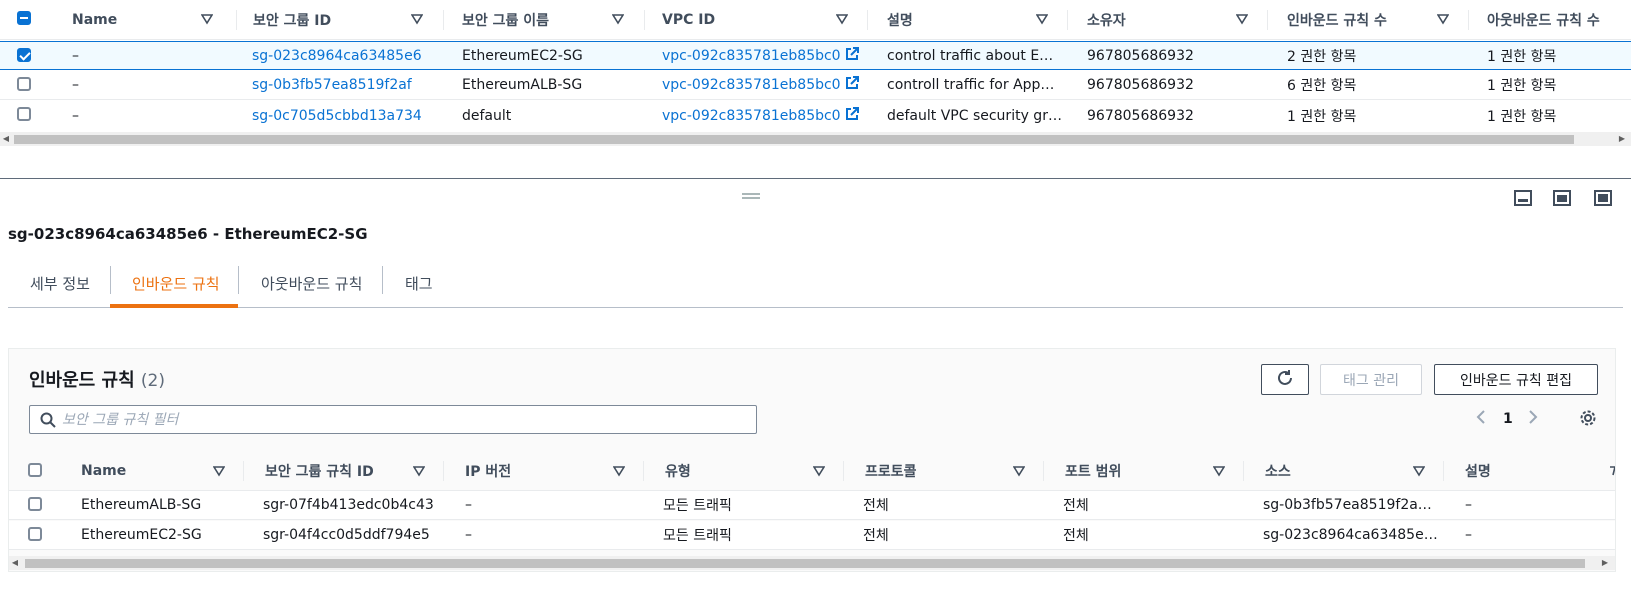 Image resolution: width=1631 pixels, height=589 pixels. What do you see at coordinates (1508, 419) in the screenshot?
I see `page-number: 1` at bounding box center [1508, 419].